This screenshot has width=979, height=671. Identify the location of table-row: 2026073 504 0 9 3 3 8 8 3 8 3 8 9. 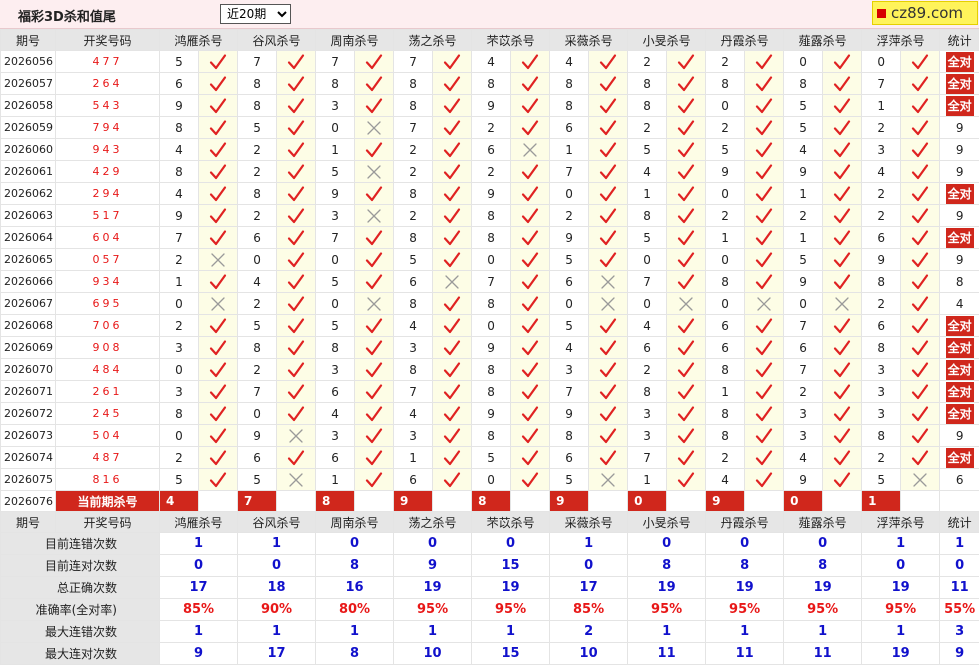
(489, 435).